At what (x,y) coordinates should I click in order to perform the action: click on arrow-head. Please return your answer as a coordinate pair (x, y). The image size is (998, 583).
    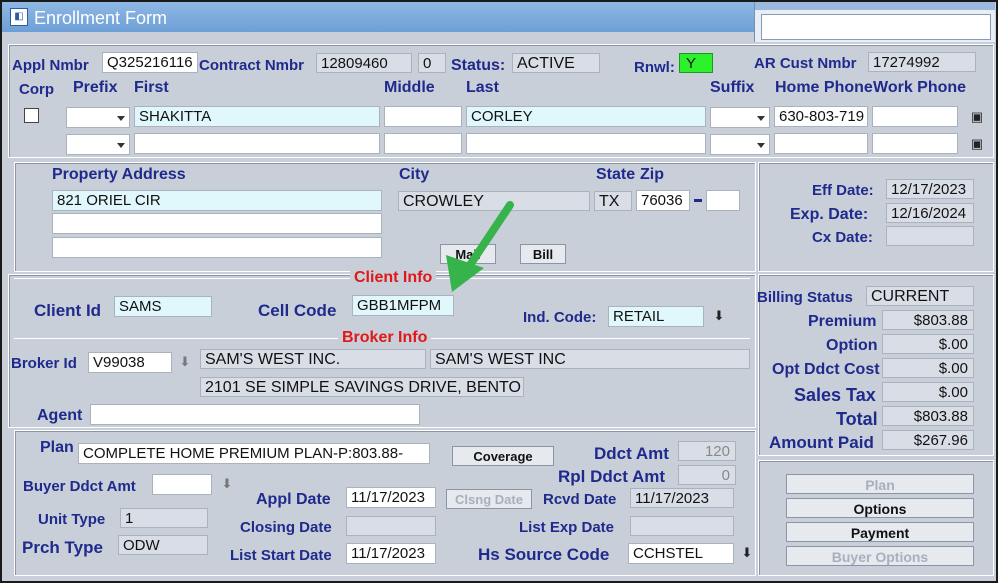
    Looking at the image, I should click on (465, 273).